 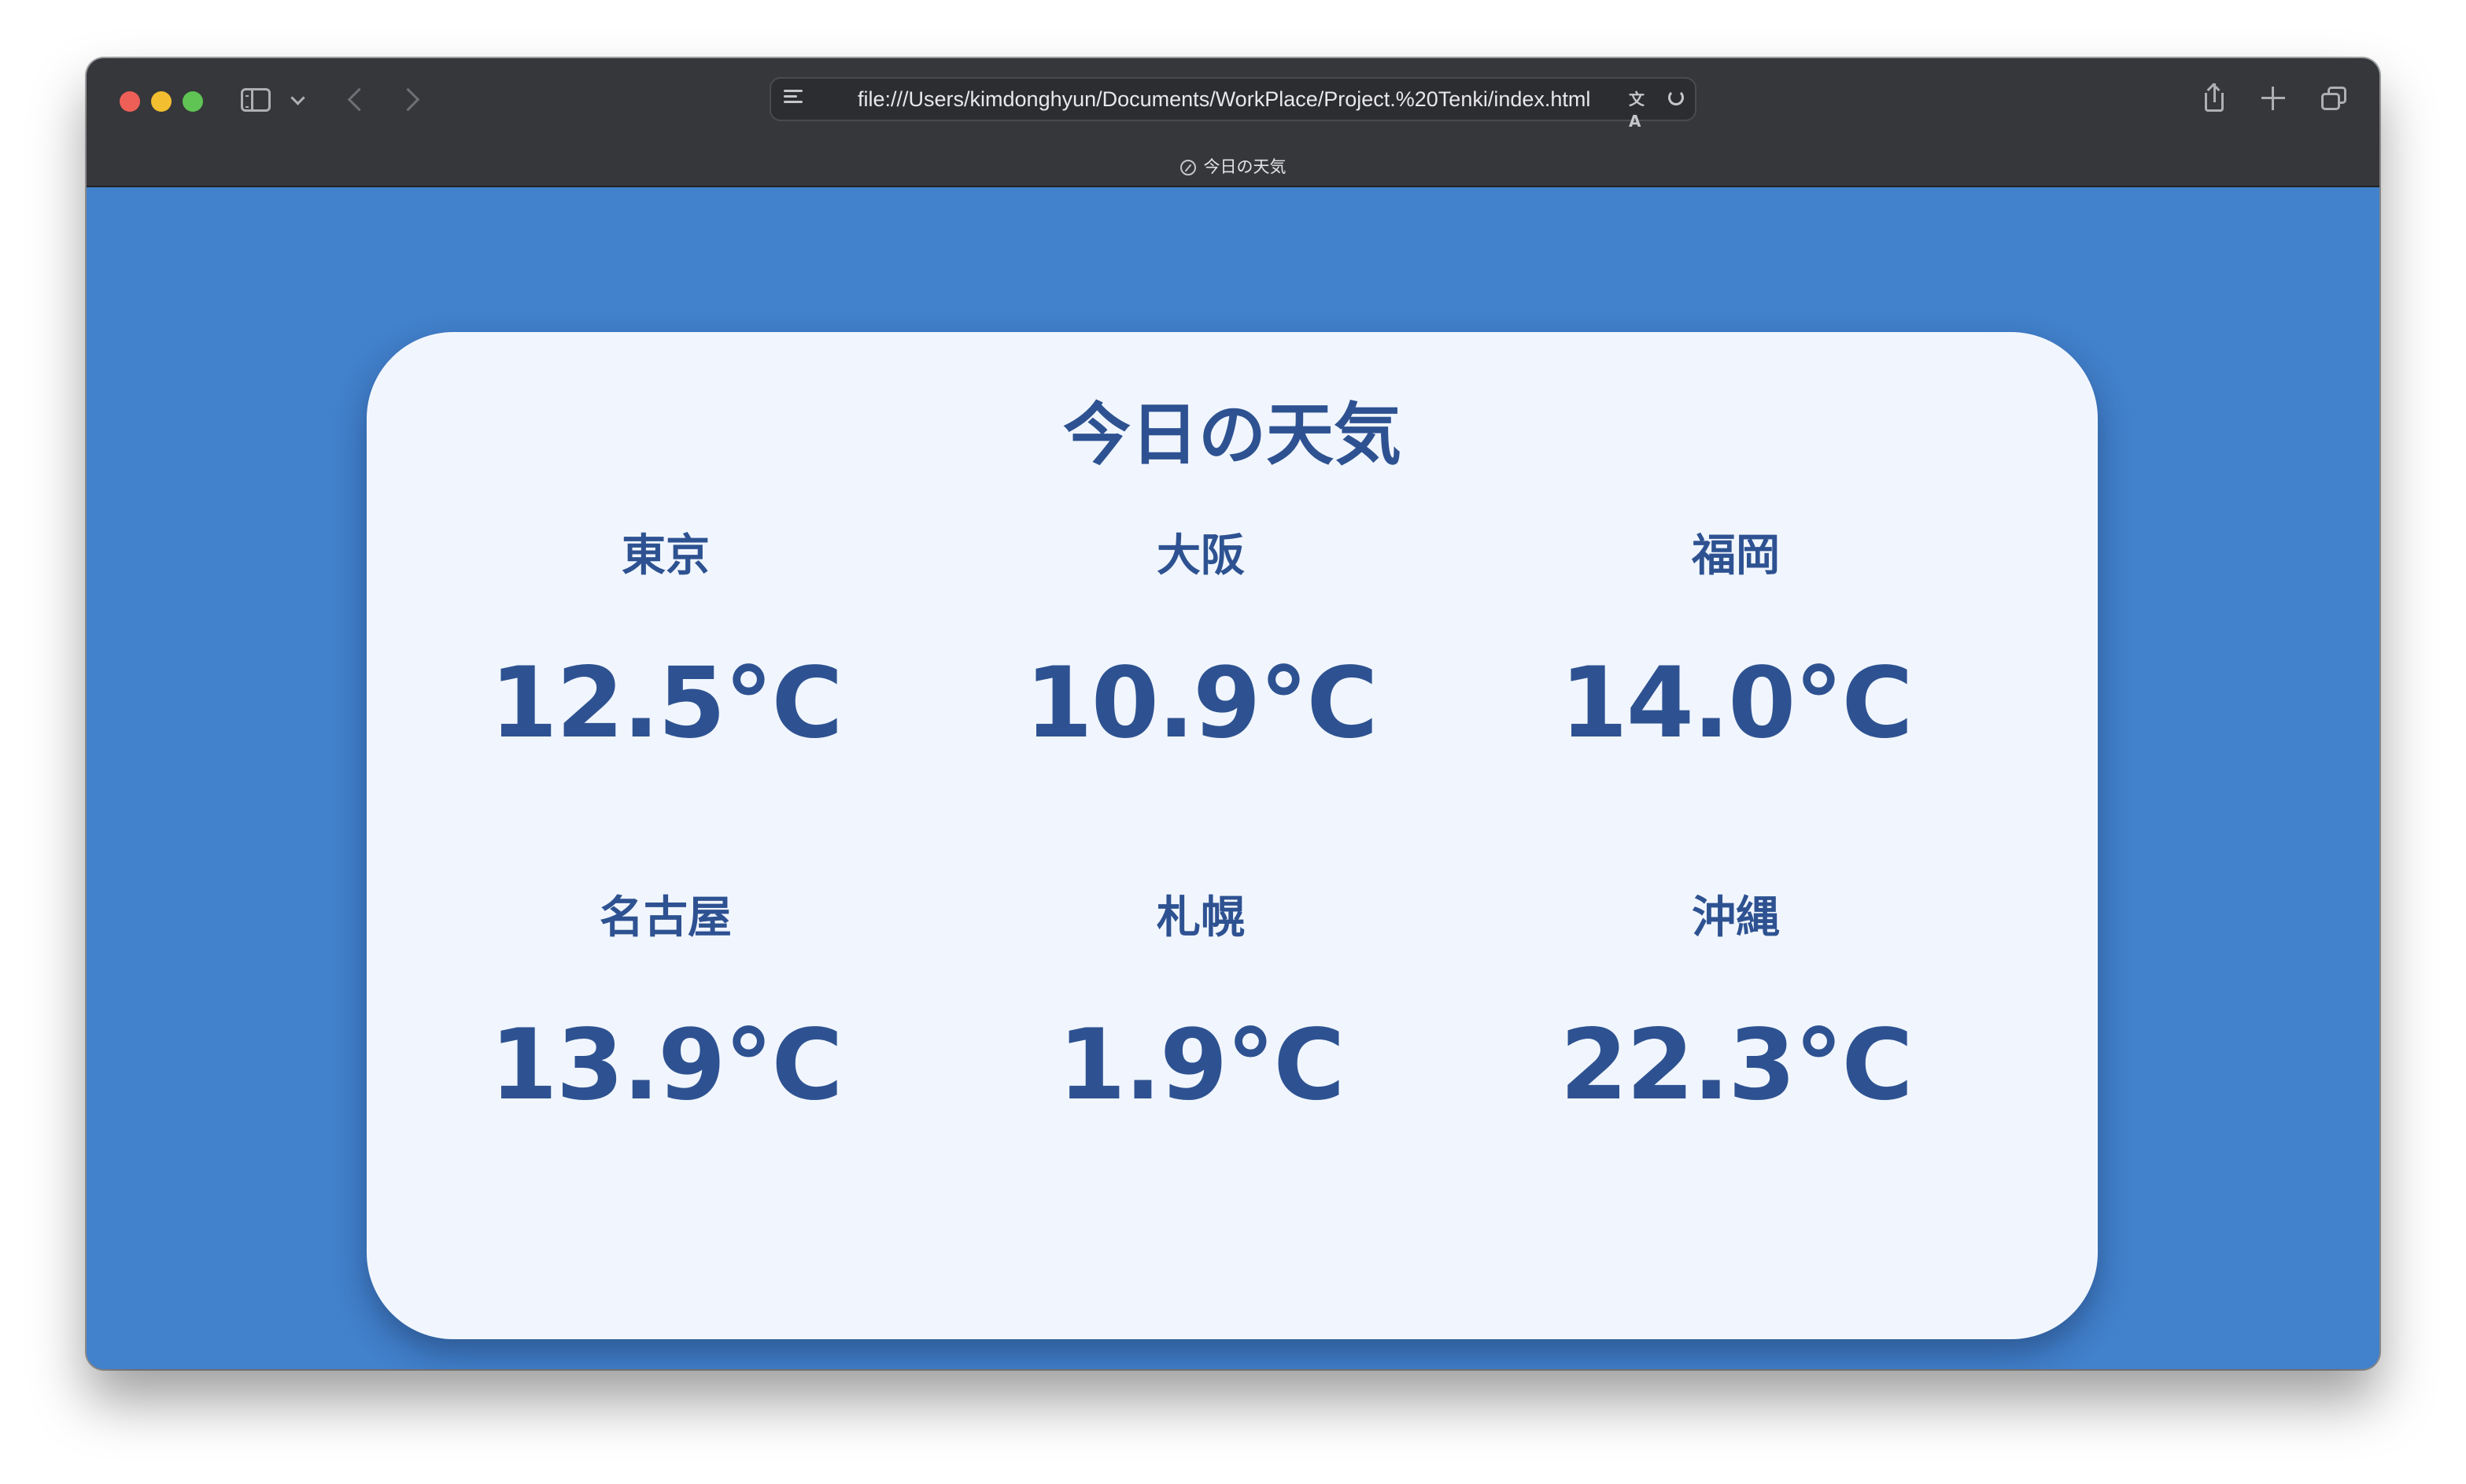 I want to click on city-temperature: 10.9°C, so click(x=1201, y=703).